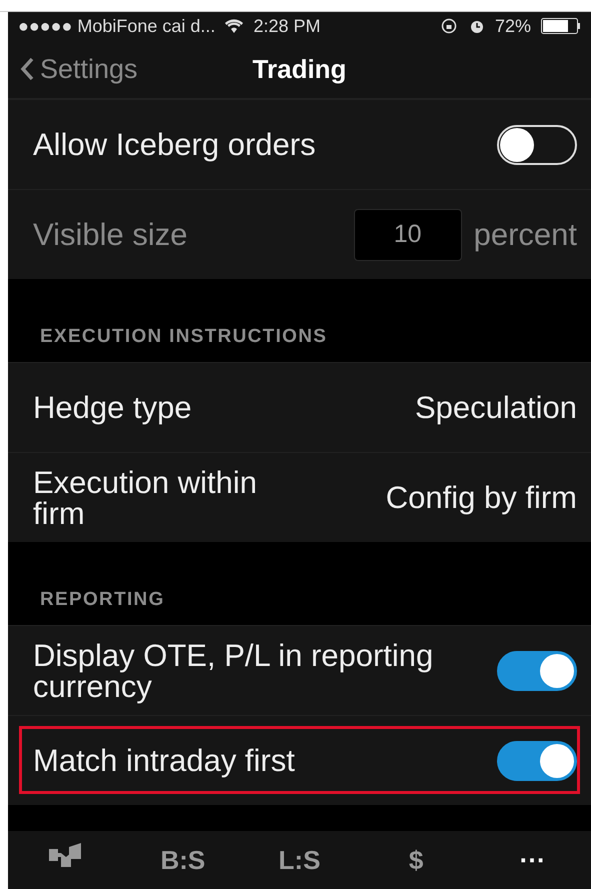 This screenshot has width=591, height=889. I want to click on section-header: EXECUTION INSTRUCTIONS, so click(184, 337).